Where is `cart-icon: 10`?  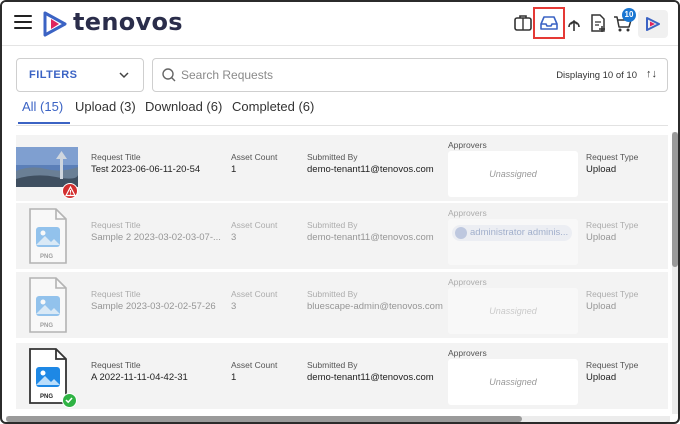
cart-icon: 10 is located at coordinates (624, 21).